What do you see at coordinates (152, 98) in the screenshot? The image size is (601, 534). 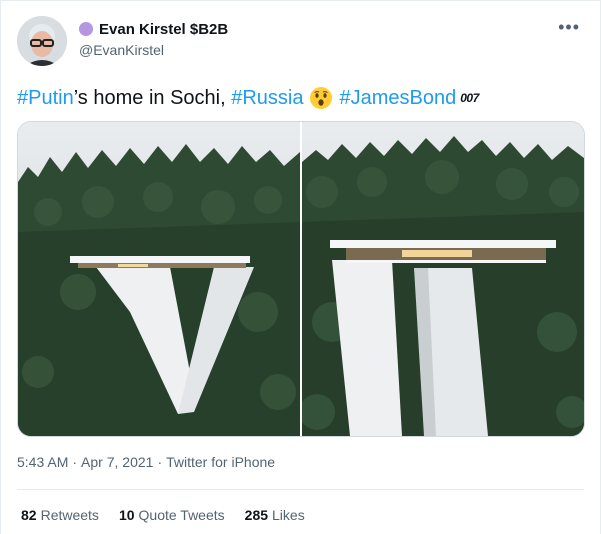 I see `tweet-text-segment: ’s home in Sochi,` at bounding box center [152, 98].